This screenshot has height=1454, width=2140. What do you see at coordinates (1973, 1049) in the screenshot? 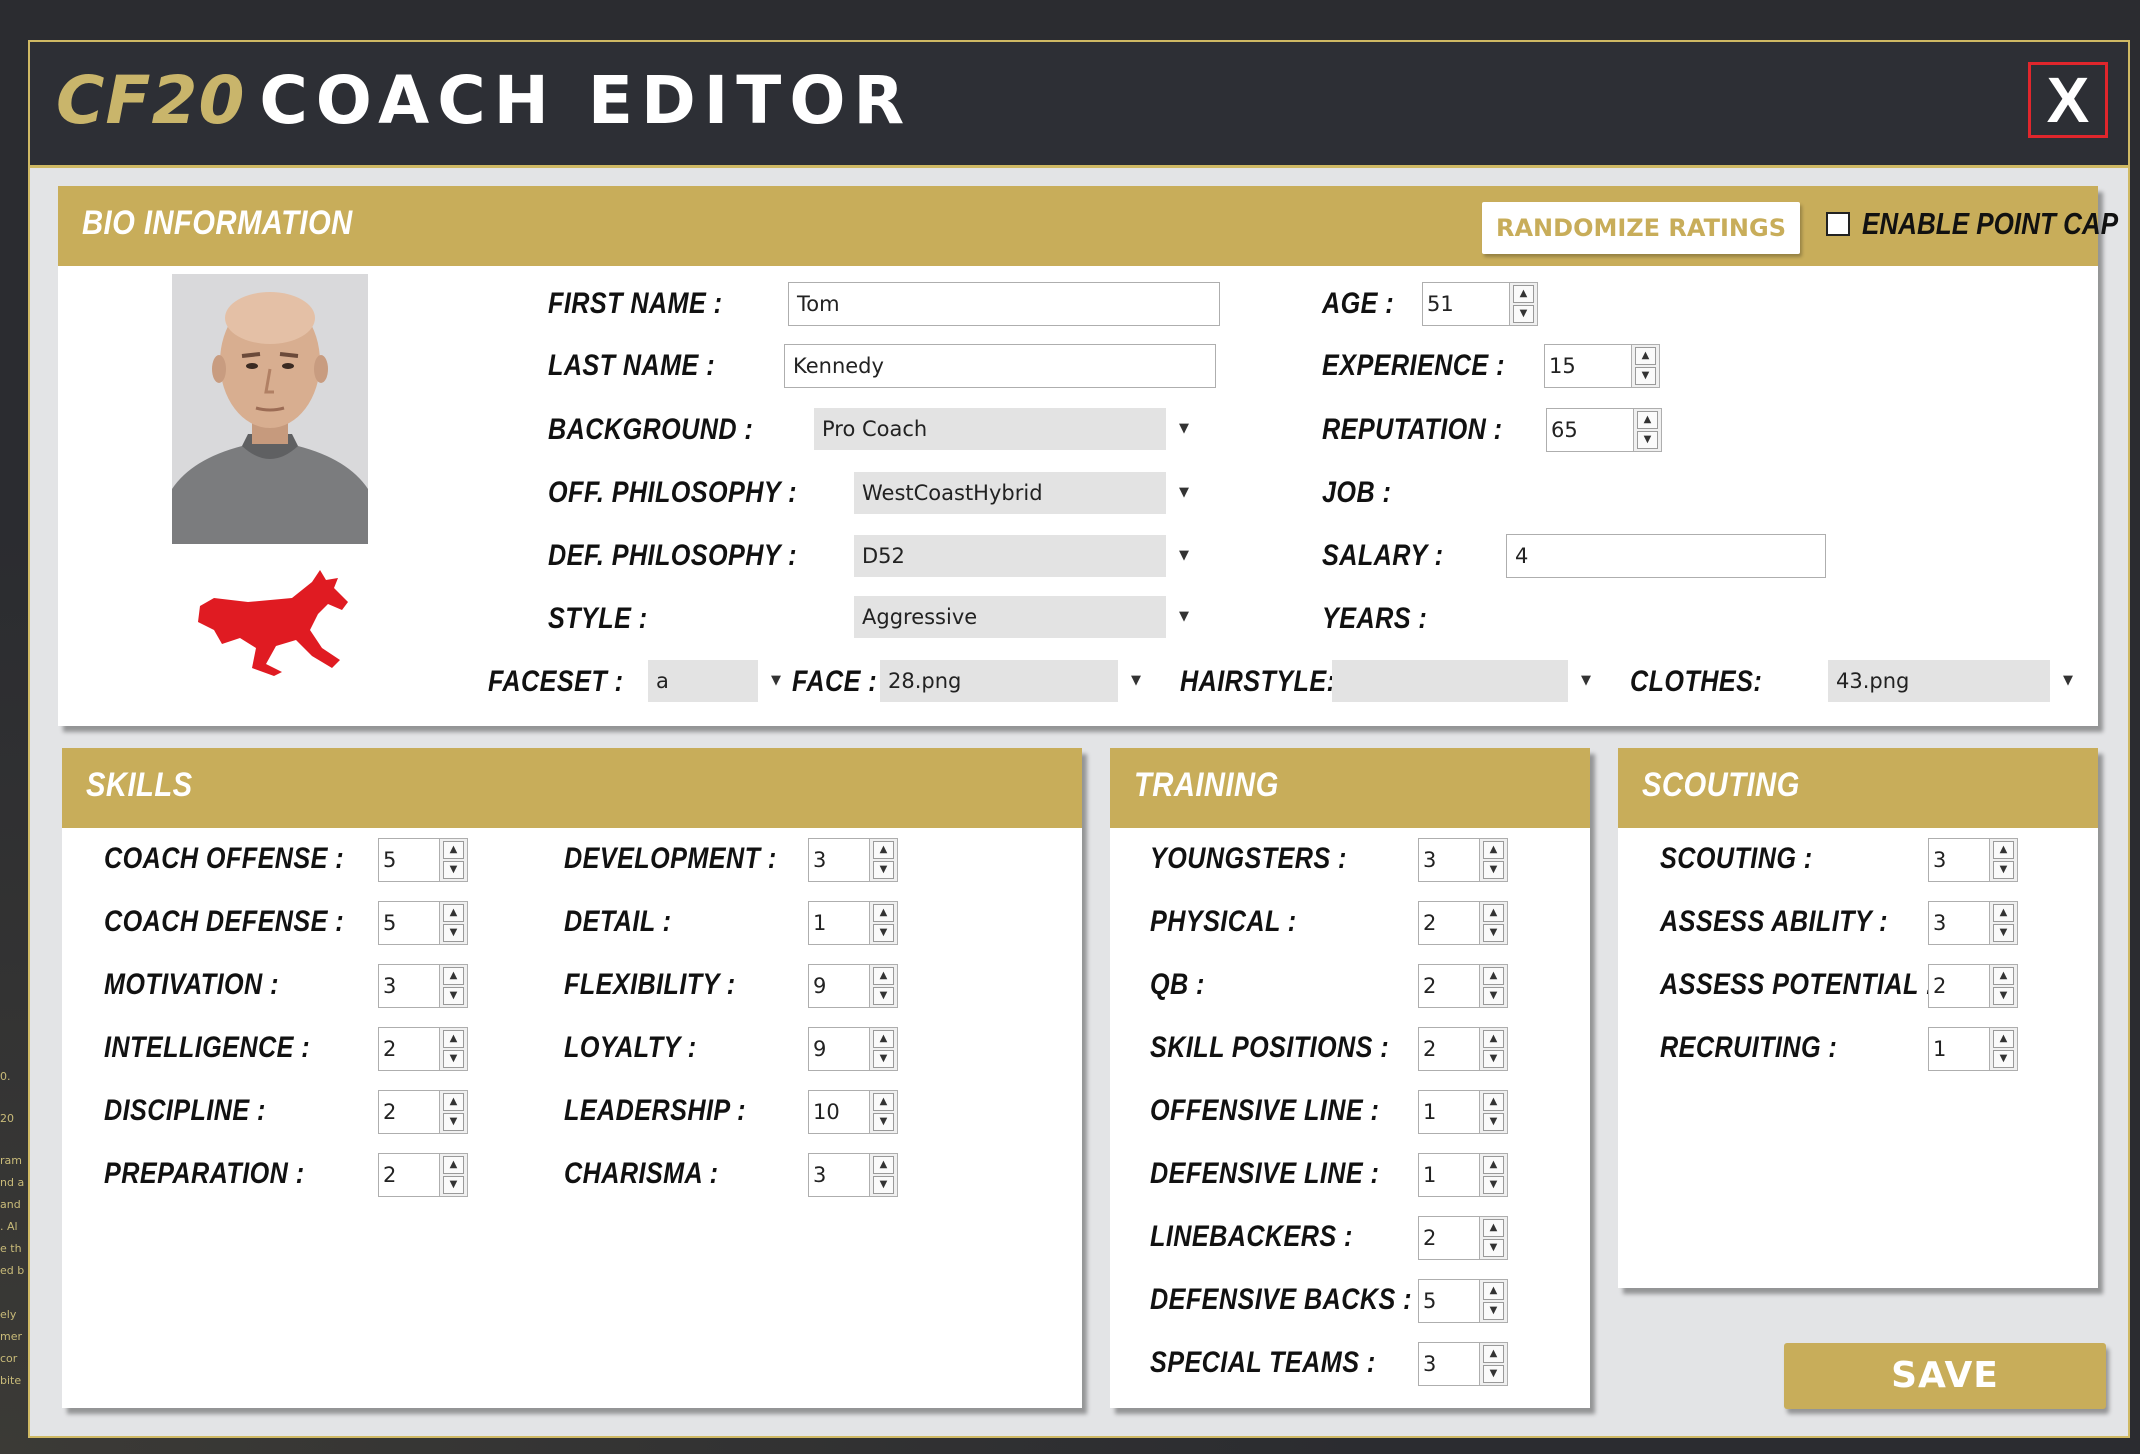
I see `recruiting-stepper: 1 ▲ ▼` at bounding box center [1973, 1049].